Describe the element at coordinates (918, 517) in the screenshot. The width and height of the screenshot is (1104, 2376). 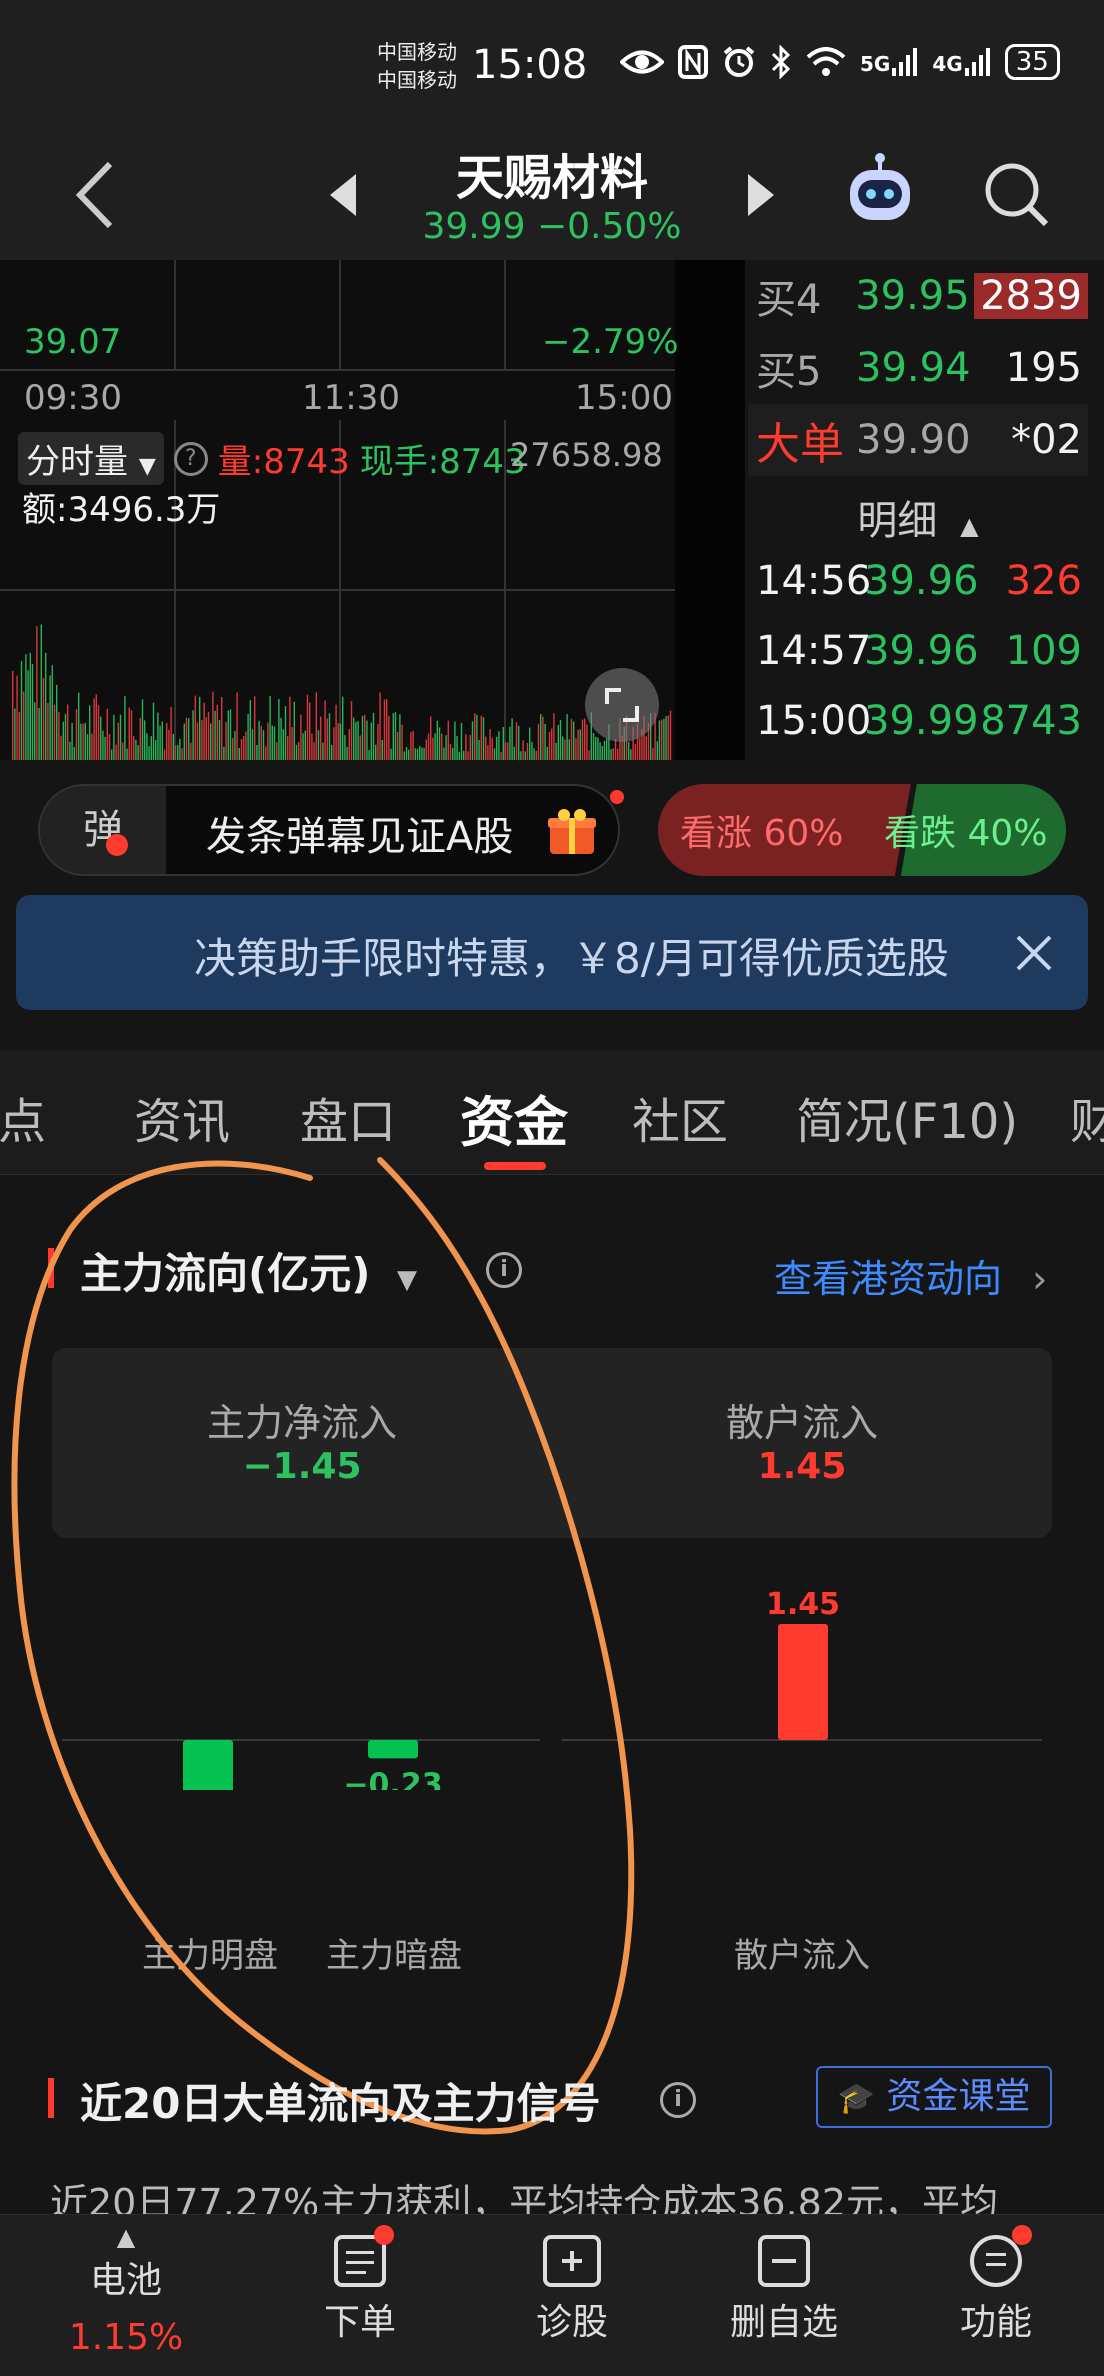
I see `detail-header: 明细 ▲` at that location.